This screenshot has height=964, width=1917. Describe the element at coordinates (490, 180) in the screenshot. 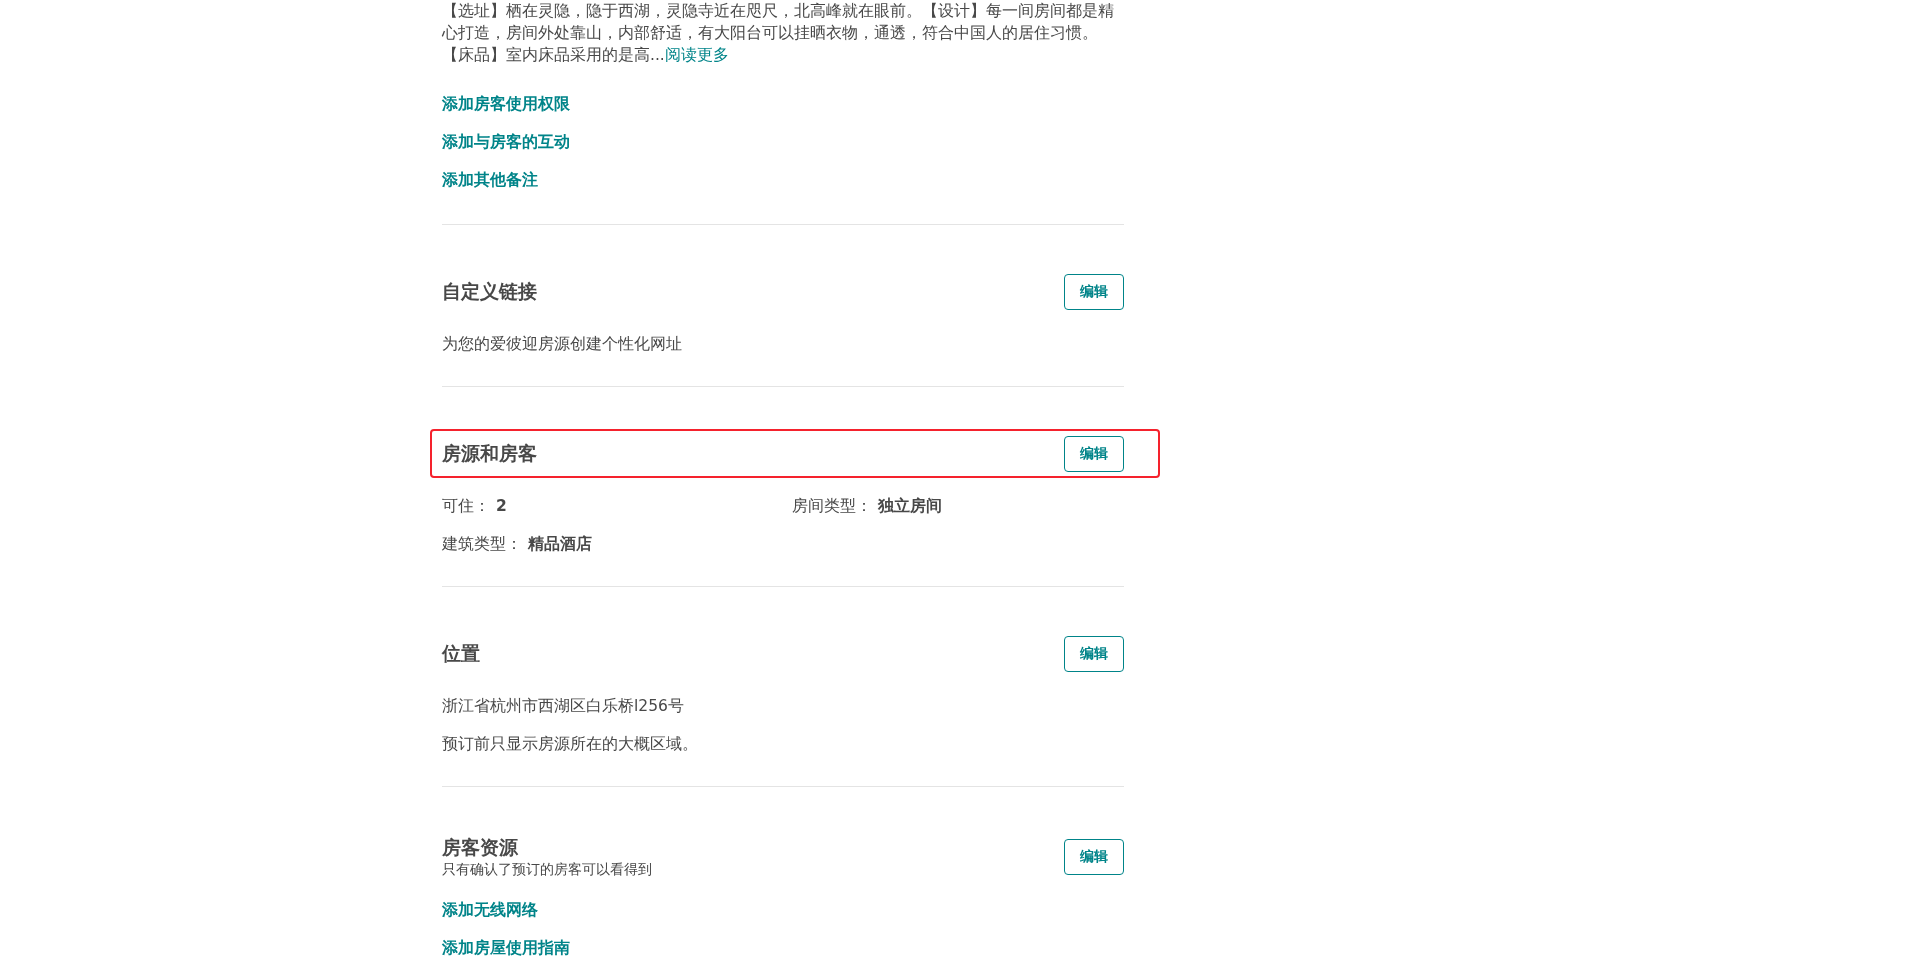

I see `add-link: 添加其他备注` at that location.